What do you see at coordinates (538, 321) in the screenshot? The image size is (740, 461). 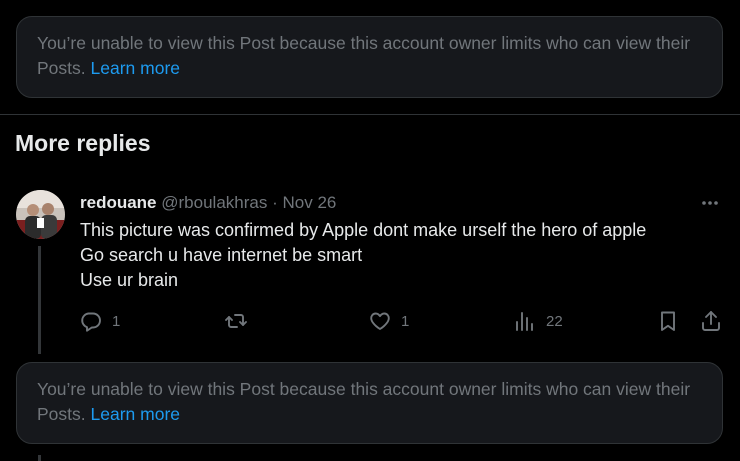 I see `views-button: 22` at bounding box center [538, 321].